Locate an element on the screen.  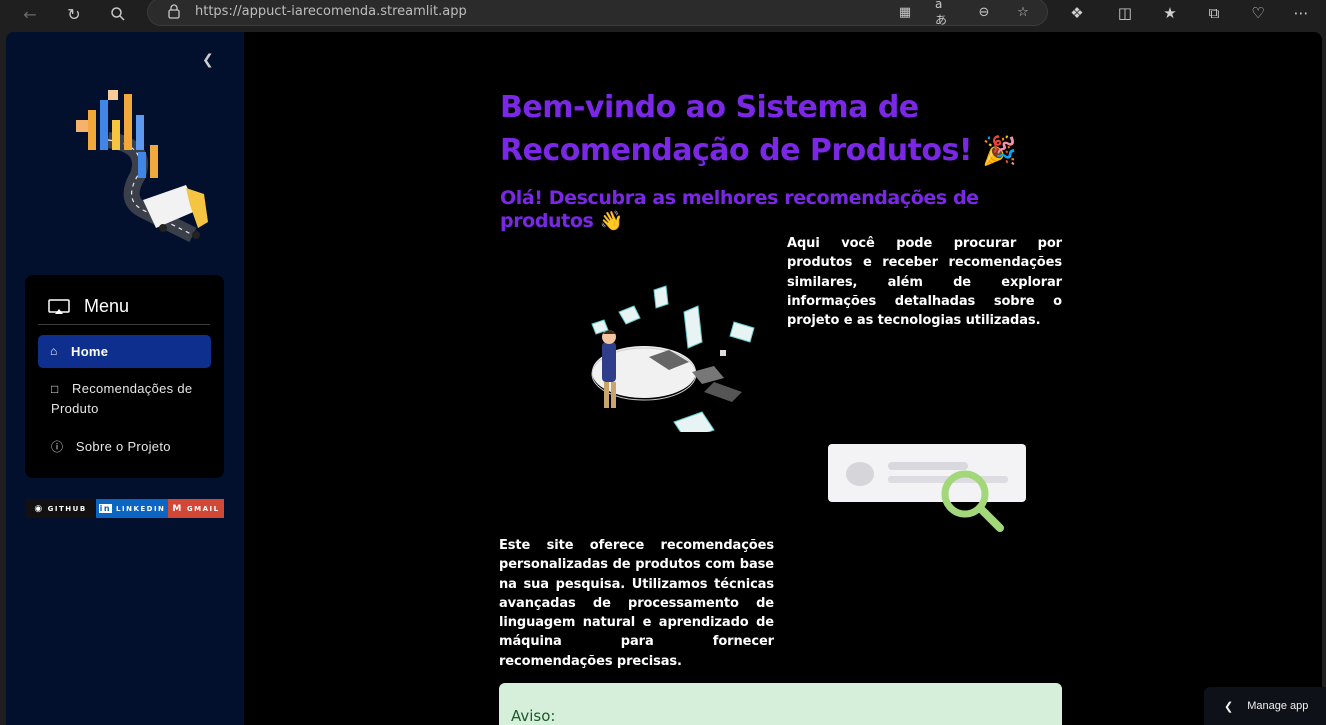
url-text: https://appuct-iarecomenda.streamlit.app is located at coordinates (331, 11).